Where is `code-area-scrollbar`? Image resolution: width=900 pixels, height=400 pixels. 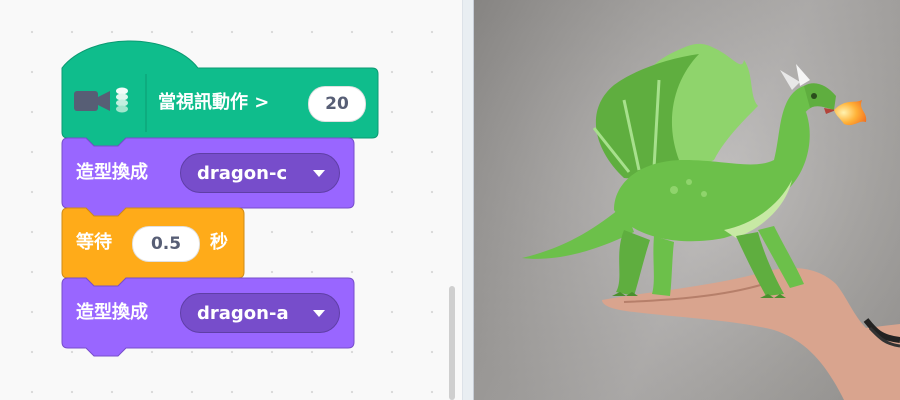
code-area-scrollbar is located at coordinates (452, 343).